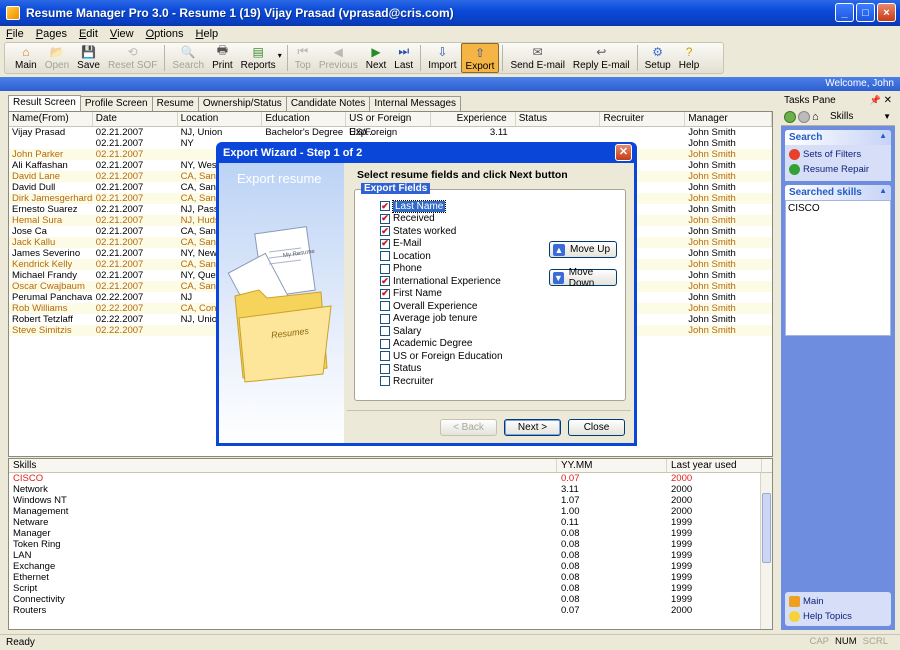 Image resolution: width=900 pixels, height=650 pixels. Describe the element at coordinates (407, 381) in the screenshot. I see `export-field-recruiter: Recruiter` at that location.